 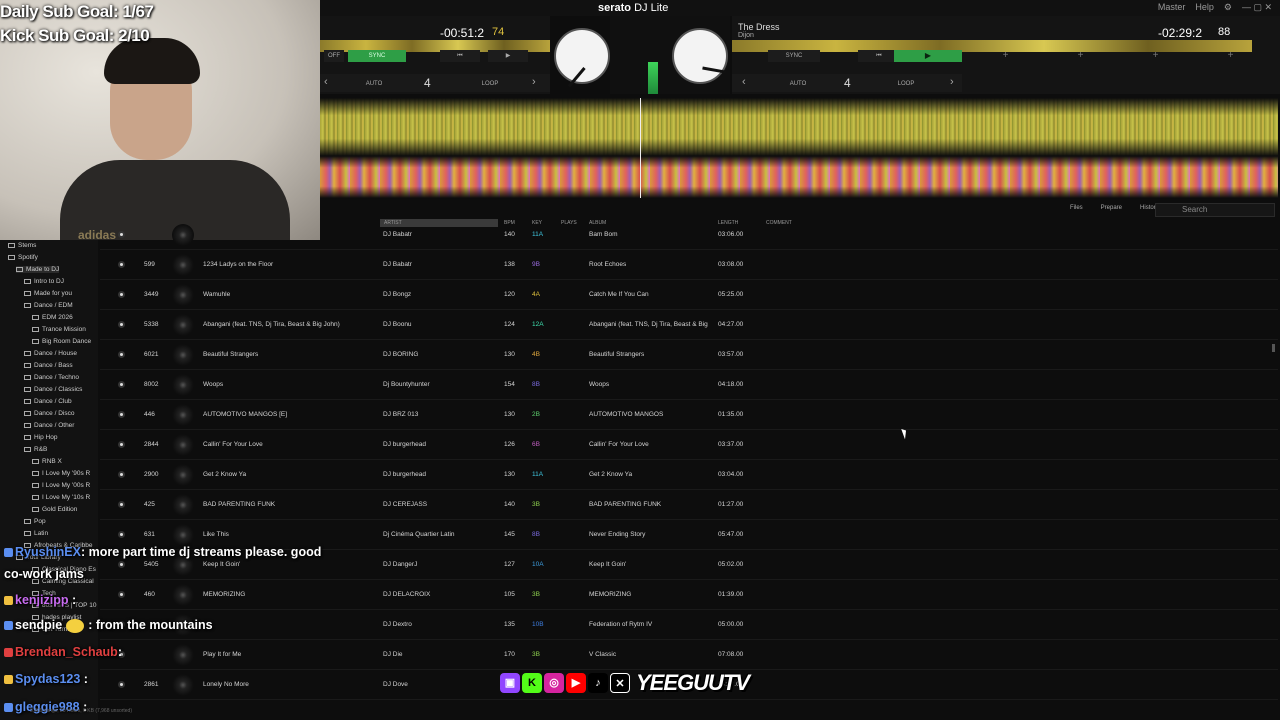 What do you see at coordinates (48, 365) in the screenshot?
I see `sidebar-item: Dance / Bass` at bounding box center [48, 365].